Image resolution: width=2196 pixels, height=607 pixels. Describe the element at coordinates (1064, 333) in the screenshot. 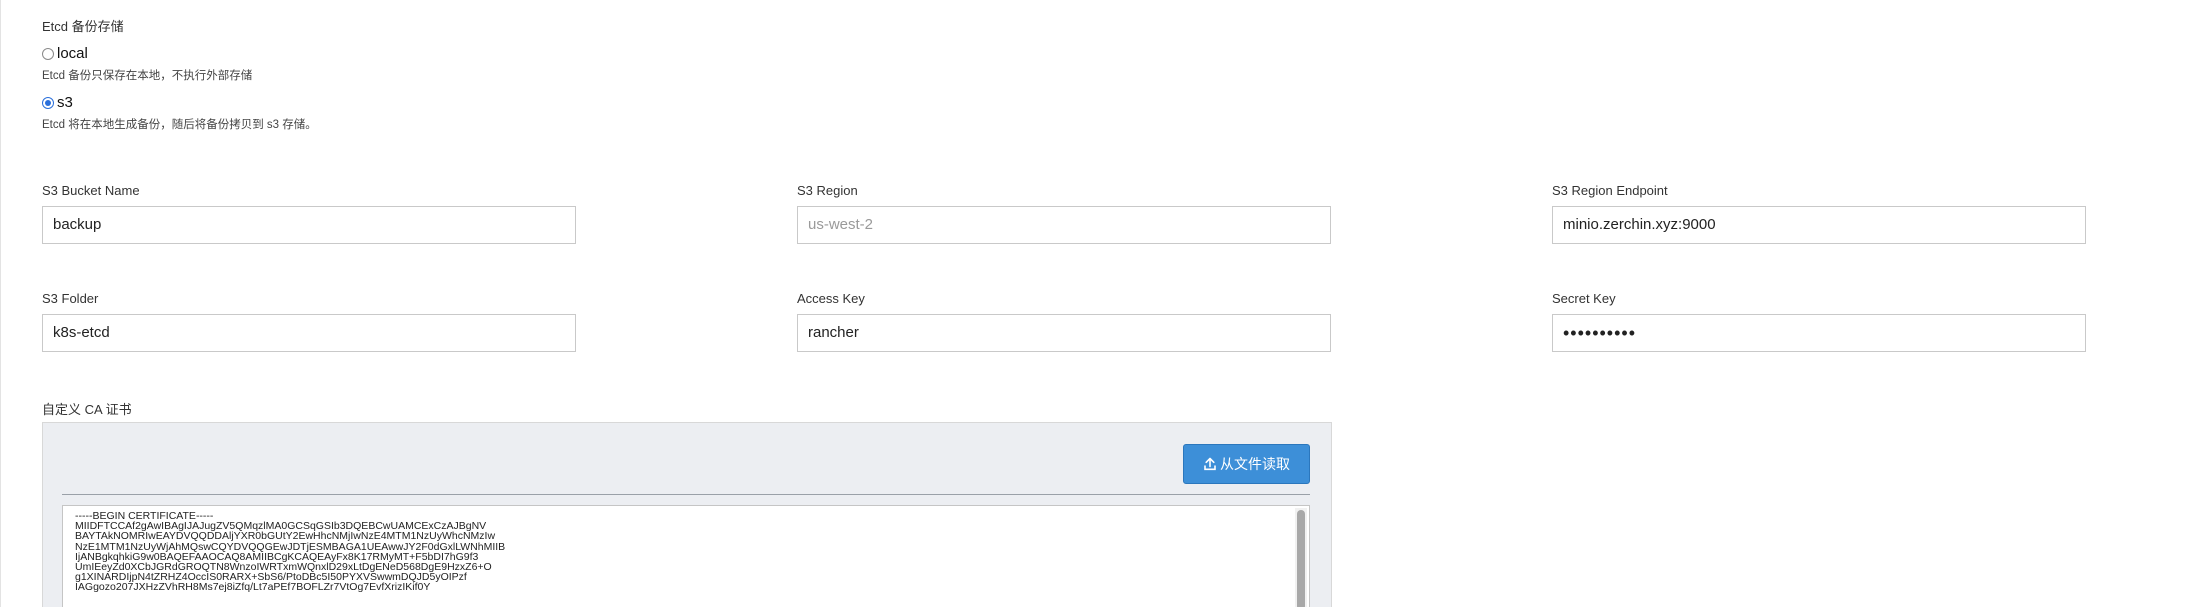

I see `access-key-input: rancher` at that location.